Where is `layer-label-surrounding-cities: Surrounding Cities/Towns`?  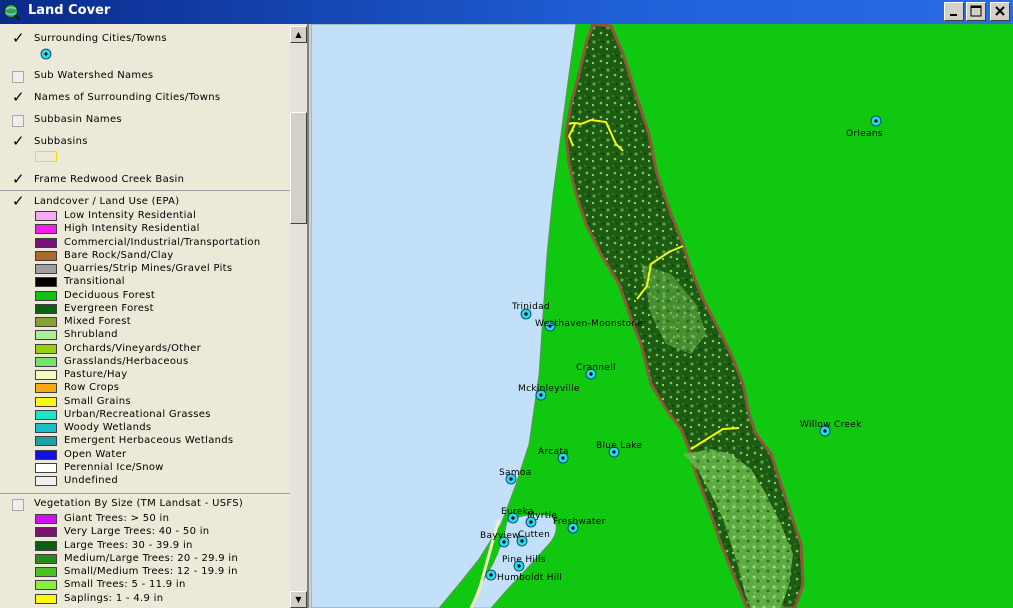
layer-label-surrounding-cities: Surrounding Cities/Towns is located at coordinates (100, 38).